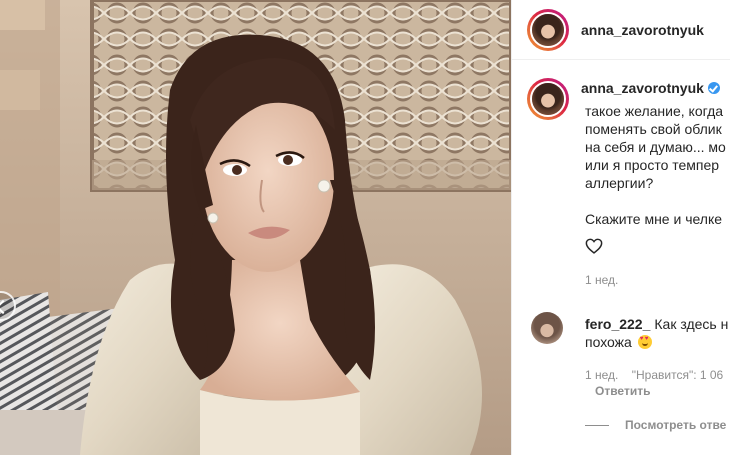  Describe the element at coordinates (678, 375) in the screenshot. I see `comment-likes-count: "Нравится": 1 06` at that location.